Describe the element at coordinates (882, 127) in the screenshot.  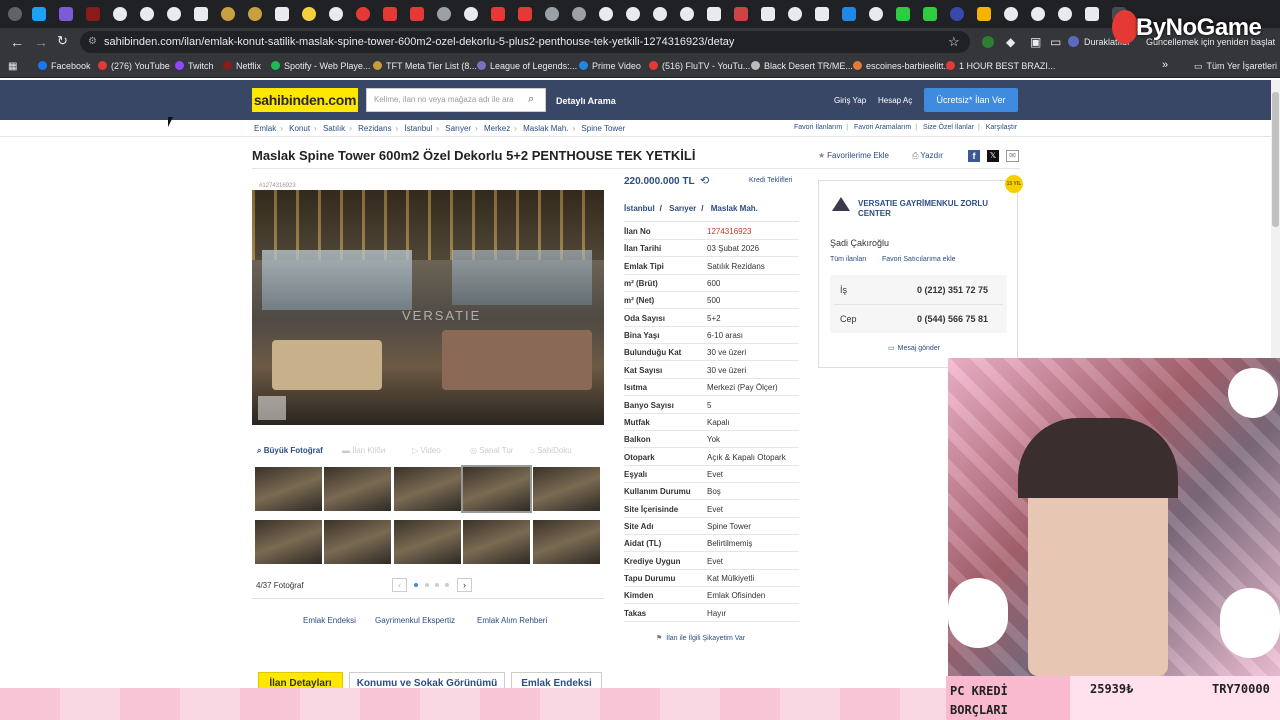
I see `favorite-searches-link: Favori Aramalarım` at that location.